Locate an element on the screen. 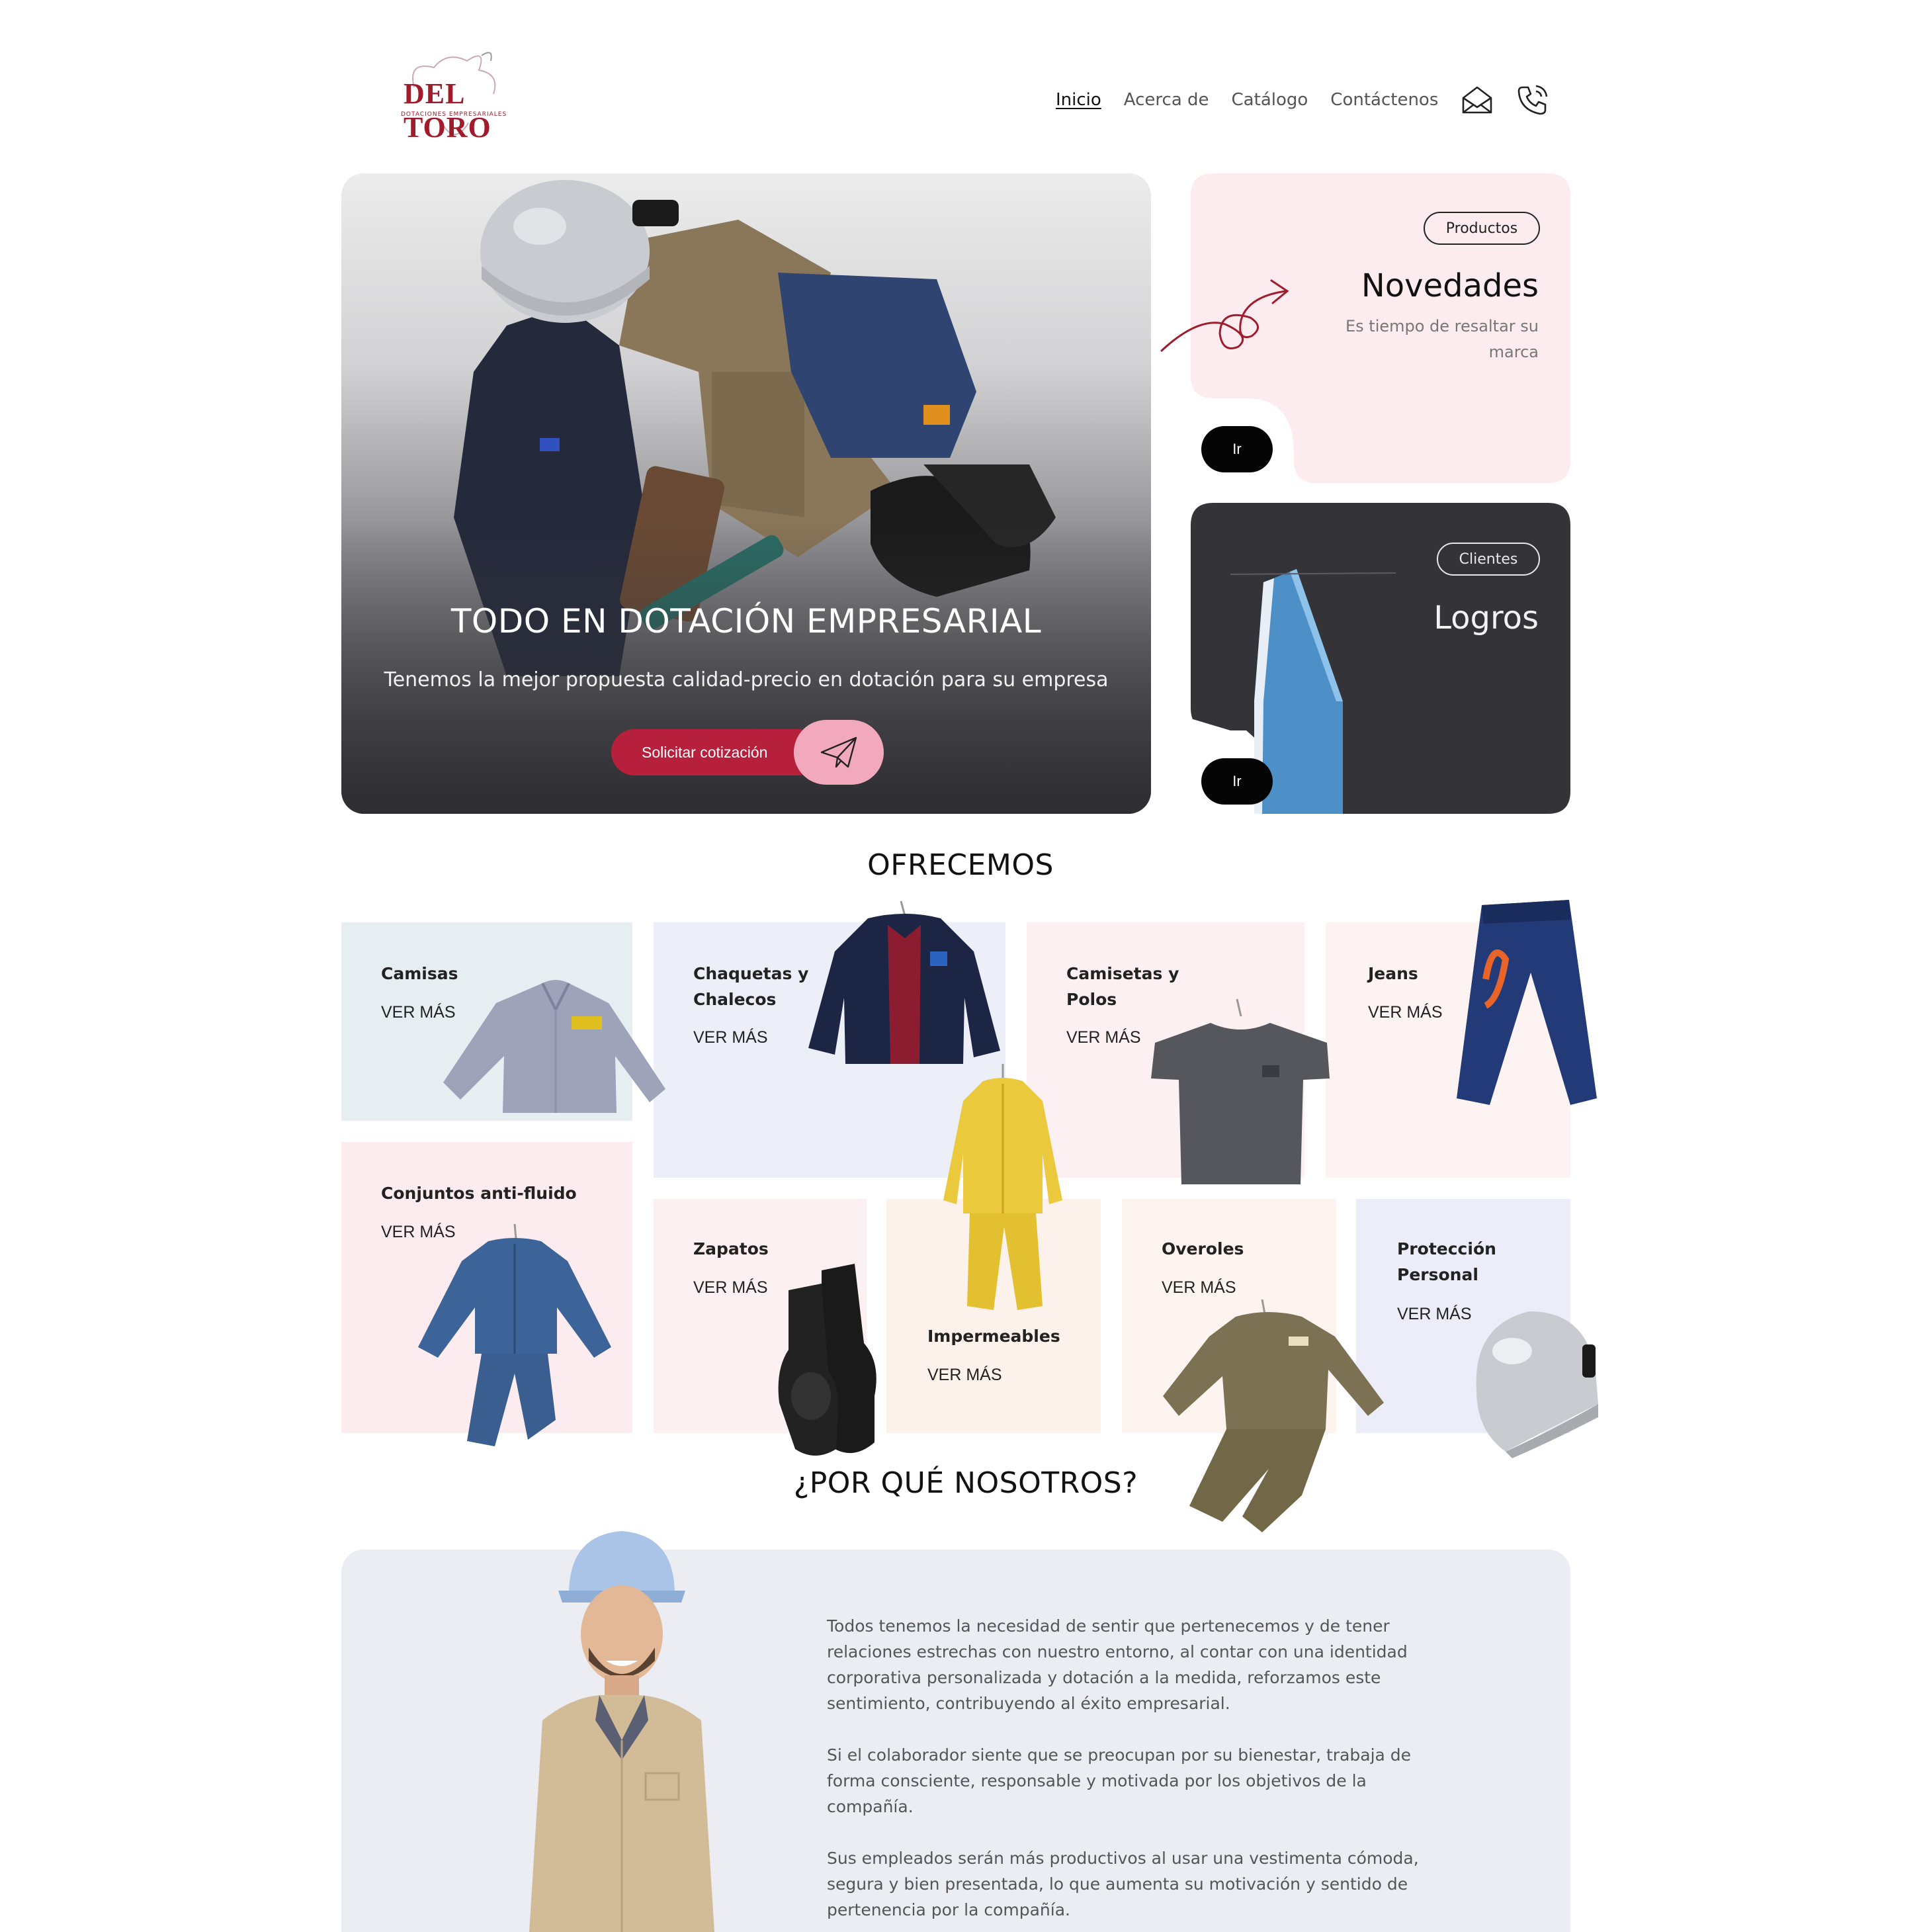  hero-title: TODO EN DOTACIÓN EMPRESARIAL is located at coordinates (746, 621).